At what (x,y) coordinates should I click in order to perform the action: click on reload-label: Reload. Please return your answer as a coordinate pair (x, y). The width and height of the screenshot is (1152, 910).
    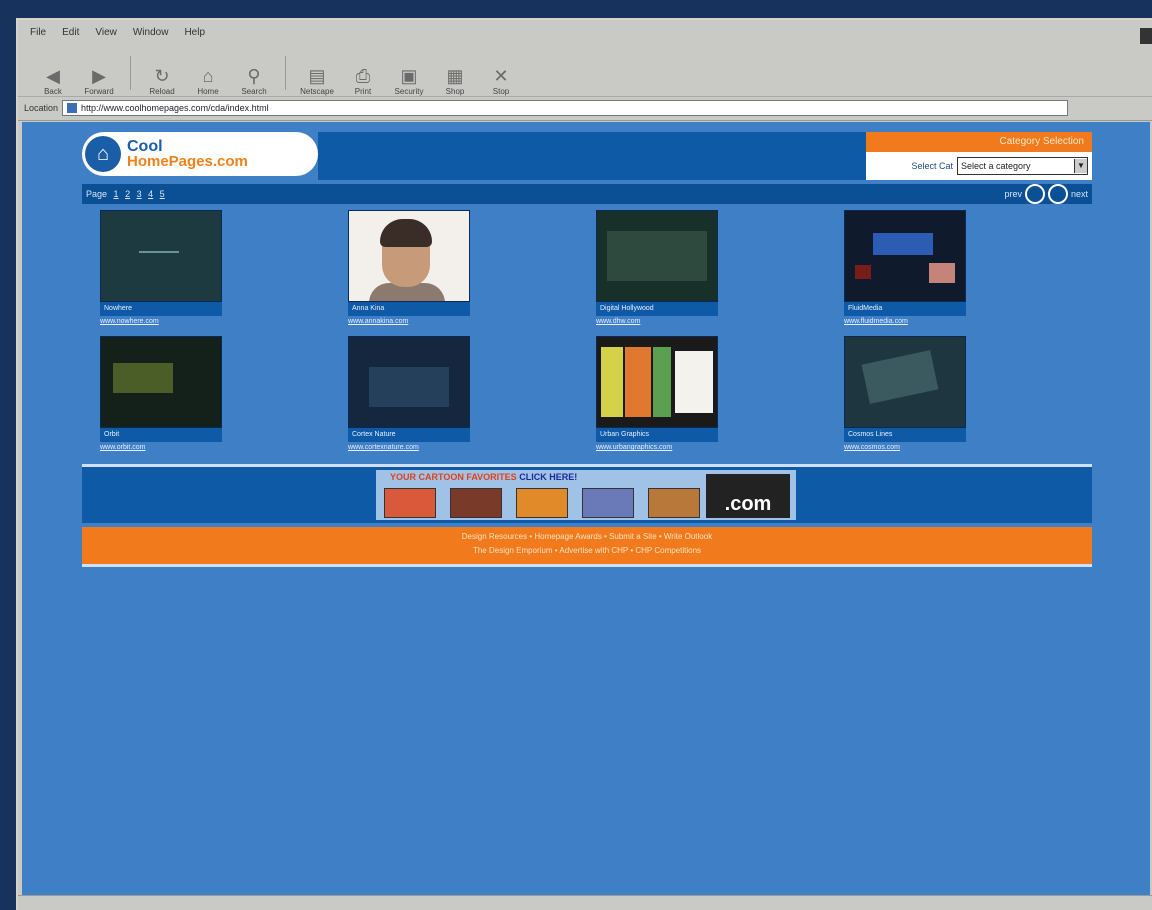
    Looking at the image, I should click on (162, 91).